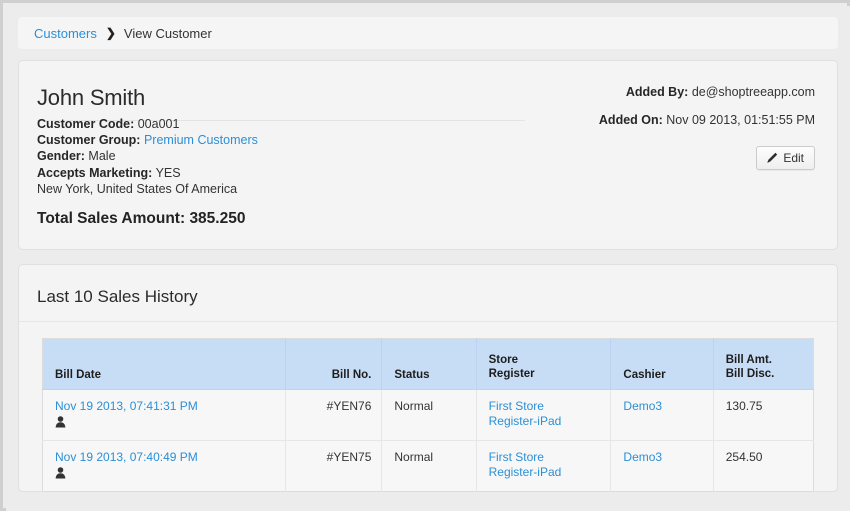  I want to click on column-header-status: Status, so click(429, 364).